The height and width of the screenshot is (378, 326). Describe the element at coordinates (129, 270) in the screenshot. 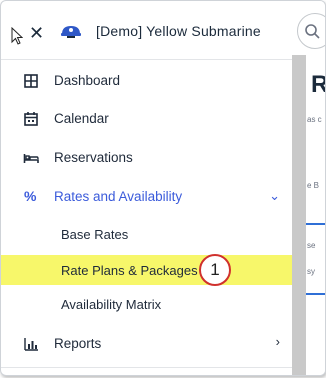

I see `subnav-item-label: Rate Plans & Packages` at that location.